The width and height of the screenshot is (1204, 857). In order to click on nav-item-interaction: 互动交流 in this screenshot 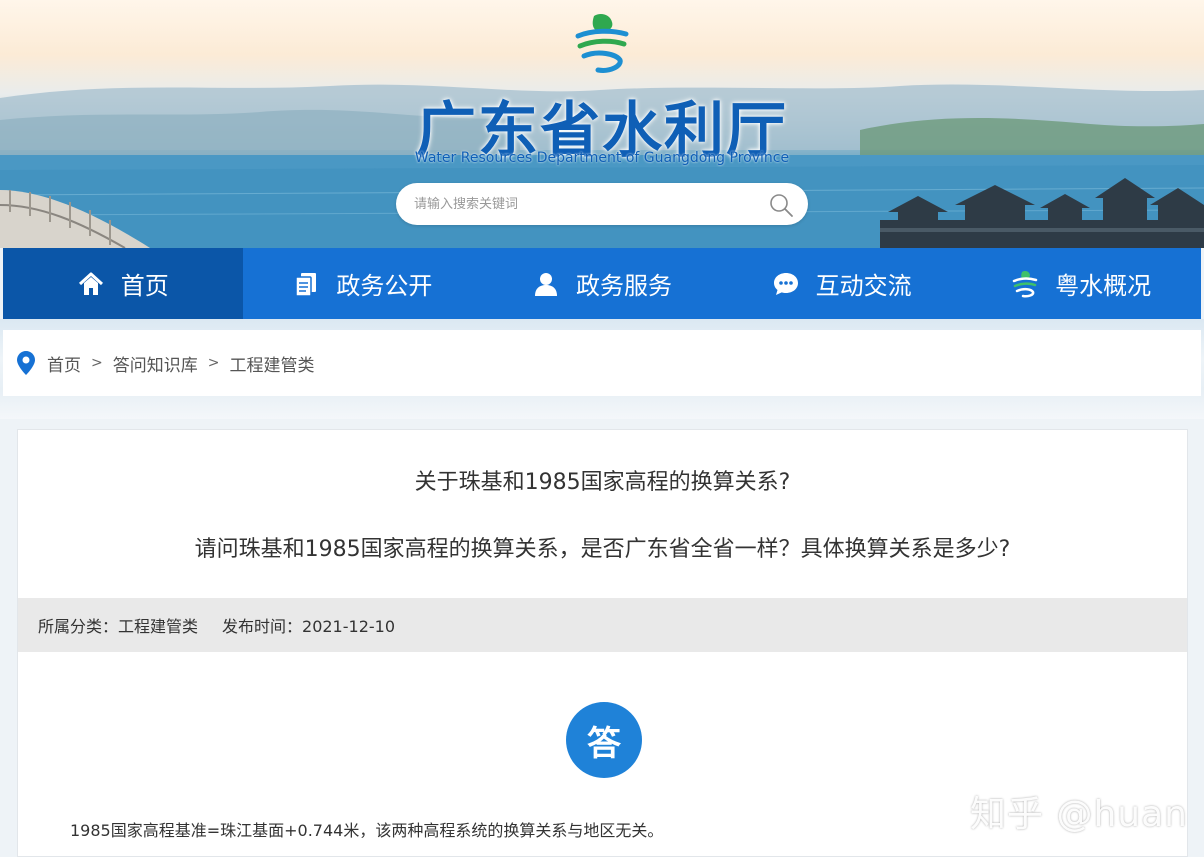, I will do `click(842, 283)`.